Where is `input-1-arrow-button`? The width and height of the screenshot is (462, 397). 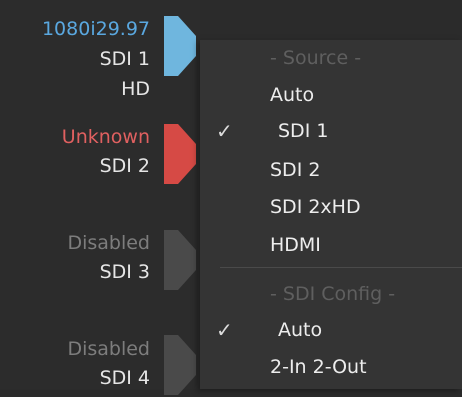
input-1-arrow-button is located at coordinates (180, 46).